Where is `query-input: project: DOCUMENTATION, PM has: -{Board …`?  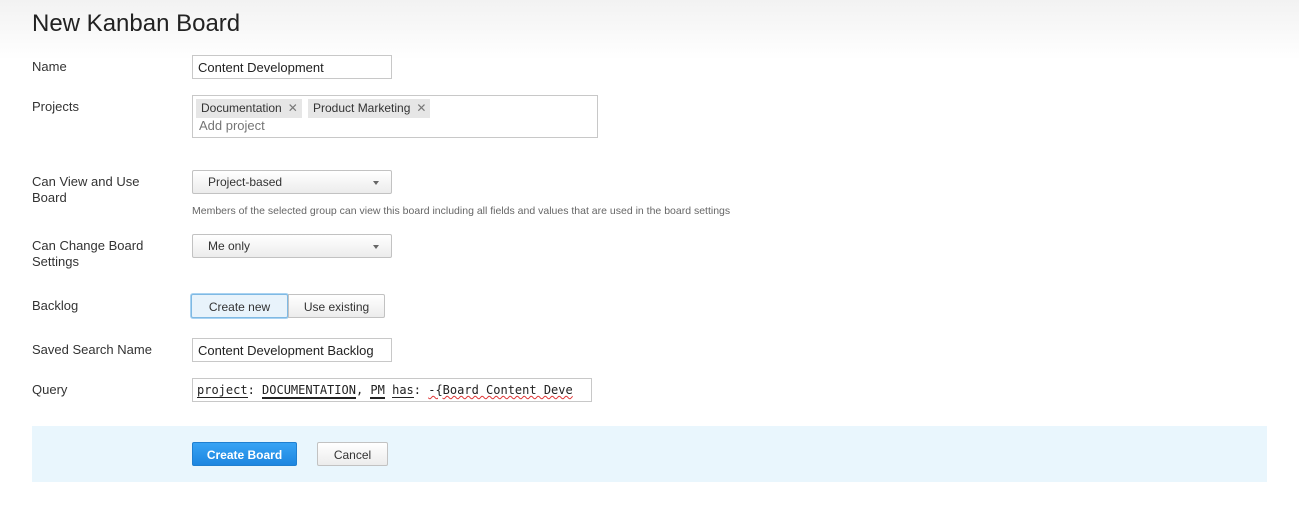 query-input: project: DOCUMENTATION, PM has: -{Board … is located at coordinates (392, 390).